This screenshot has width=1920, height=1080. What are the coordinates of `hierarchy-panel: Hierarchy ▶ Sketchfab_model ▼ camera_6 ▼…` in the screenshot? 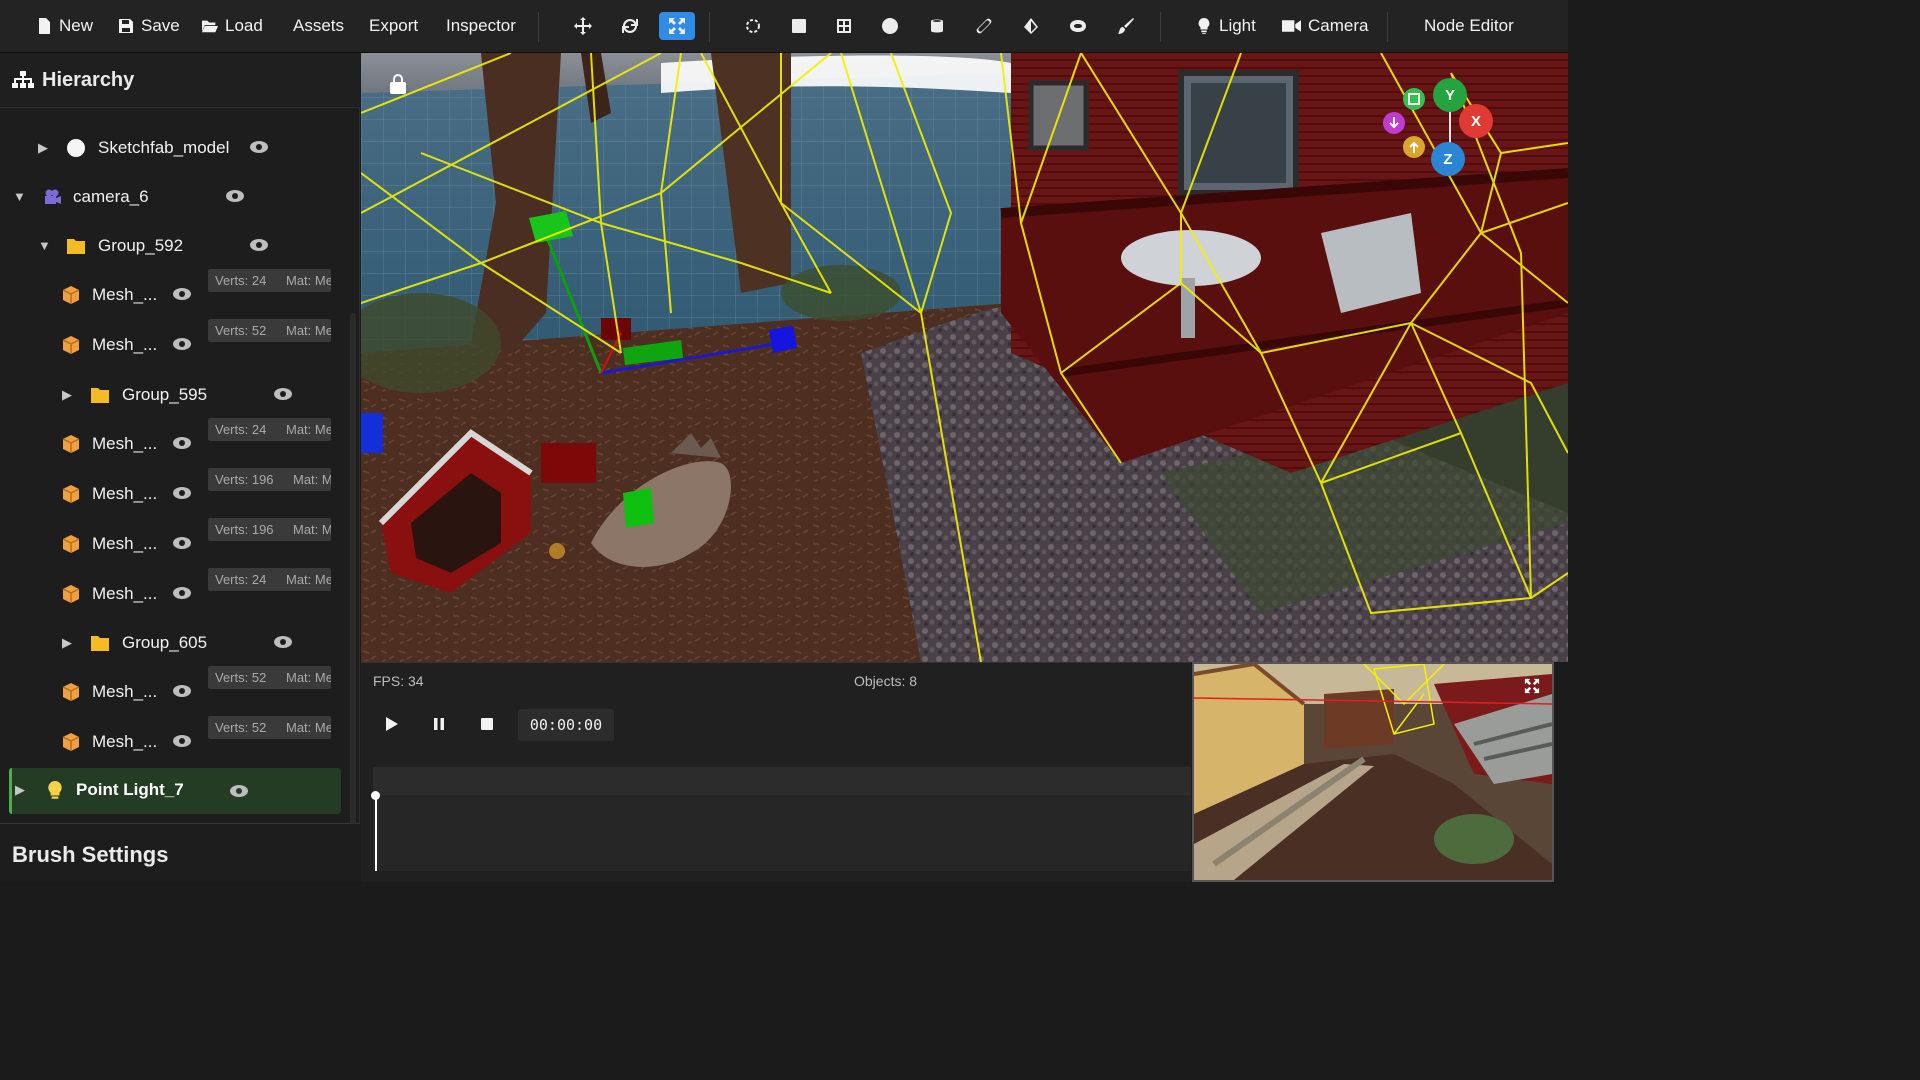 It's located at (180, 467).